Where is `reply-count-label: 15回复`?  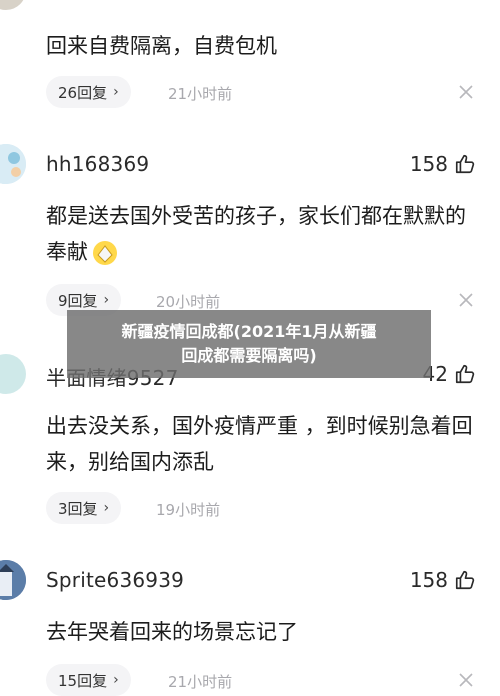 reply-count-label: 15回复 is located at coordinates (83, 680).